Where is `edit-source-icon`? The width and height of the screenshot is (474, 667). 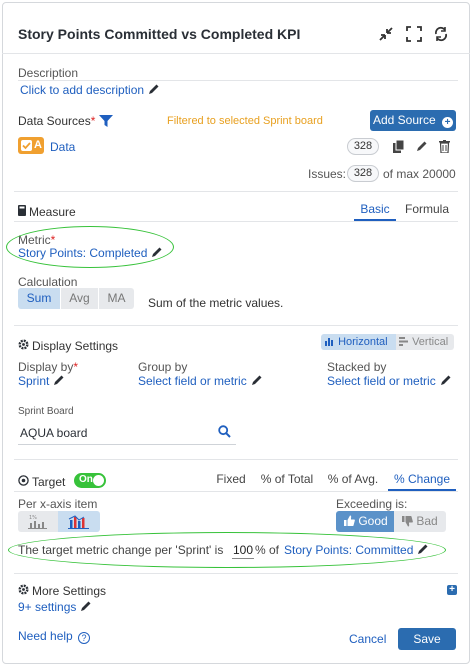
edit-source-icon is located at coordinates (422, 146).